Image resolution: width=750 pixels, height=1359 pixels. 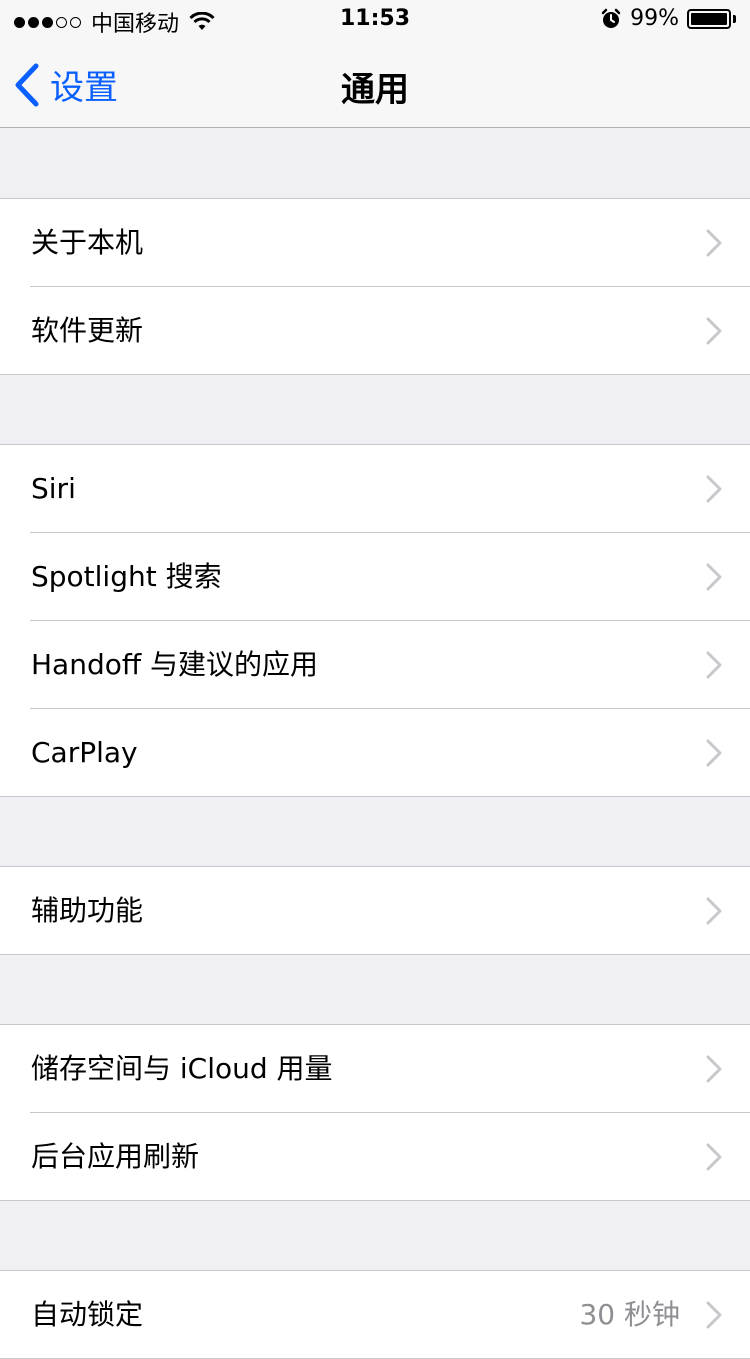 I want to click on row-label: Handoff 与建议的应用, so click(x=175, y=664).